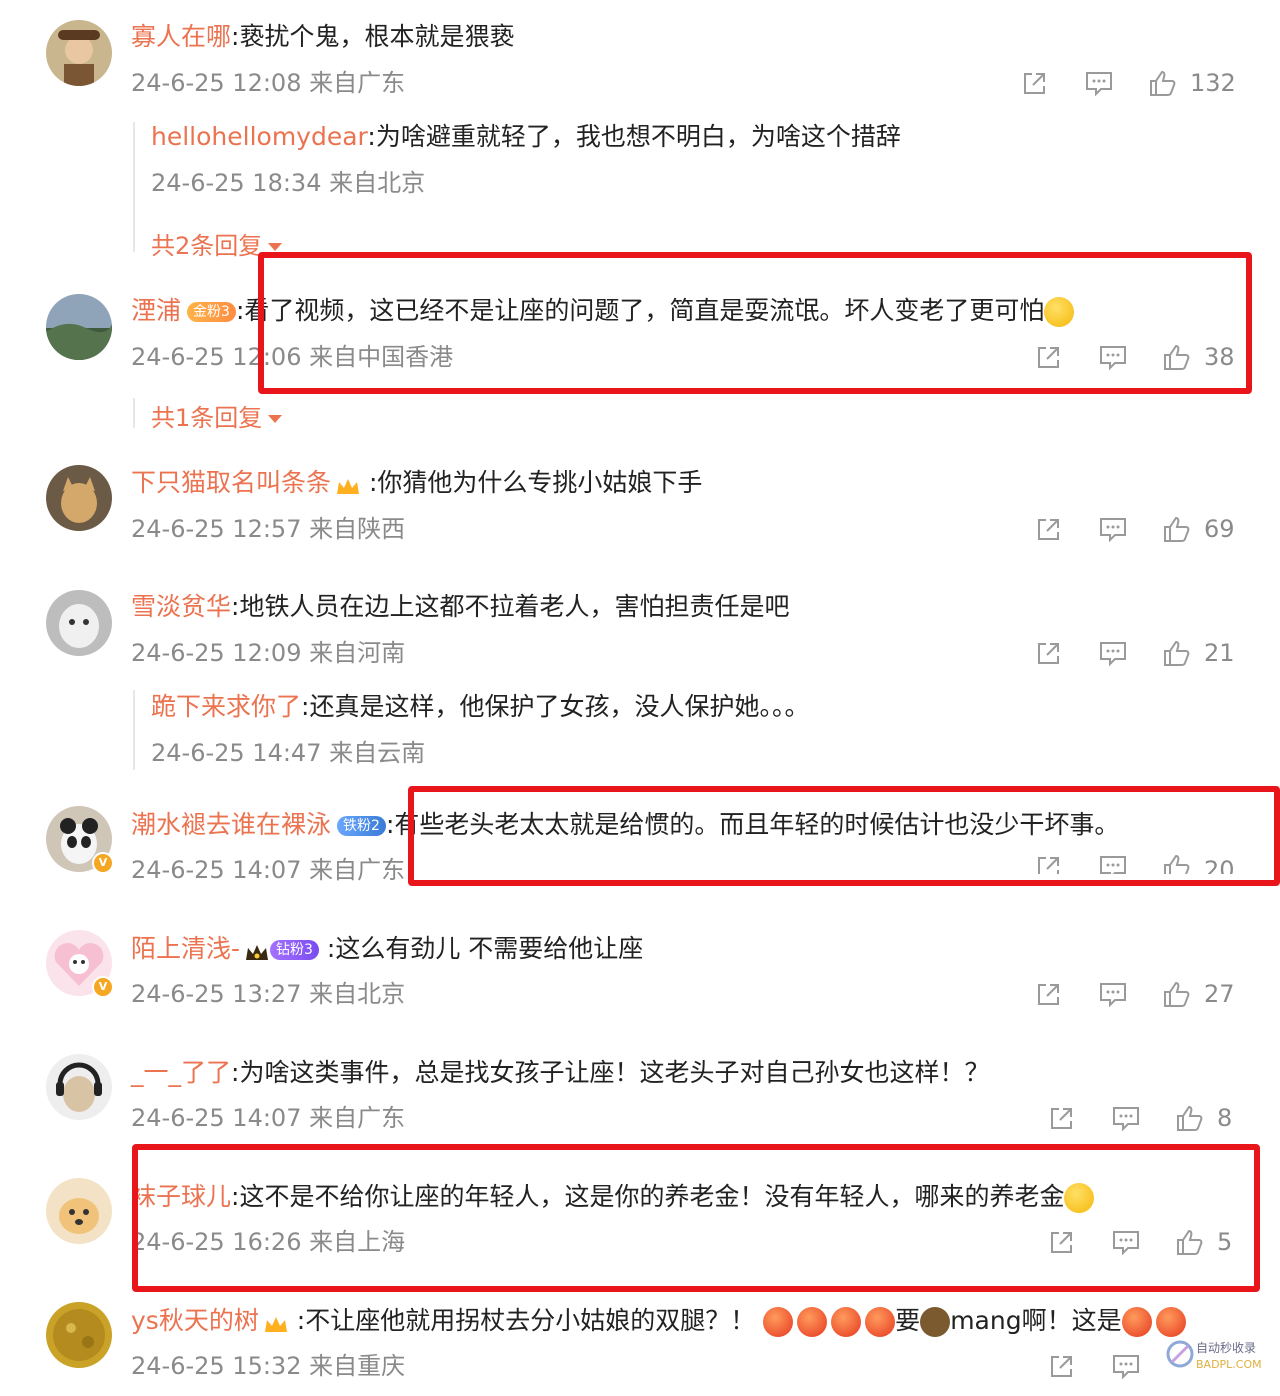 Image resolution: width=1280 pixels, height=1396 pixels. Describe the element at coordinates (610, 1072) in the screenshot. I see `comment-text: :为啥这类事件，总是找女孩子让座！这老头子对自己孙女也这样！？` at that location.